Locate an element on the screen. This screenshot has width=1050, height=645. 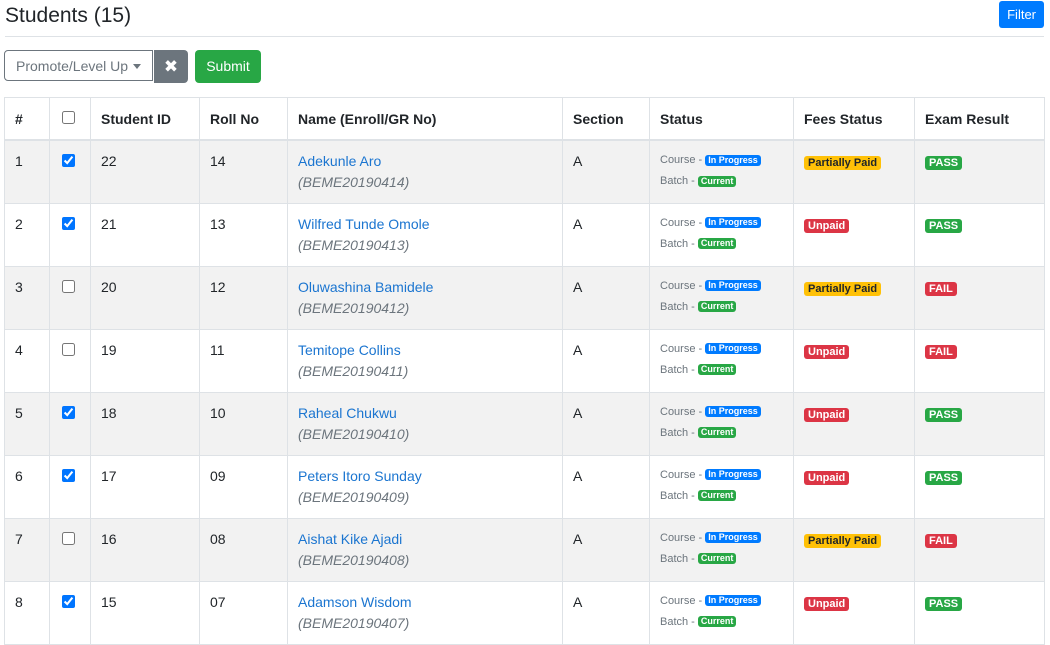
column-header-exam-result: Exam Result is located at coordinates (979, 119).